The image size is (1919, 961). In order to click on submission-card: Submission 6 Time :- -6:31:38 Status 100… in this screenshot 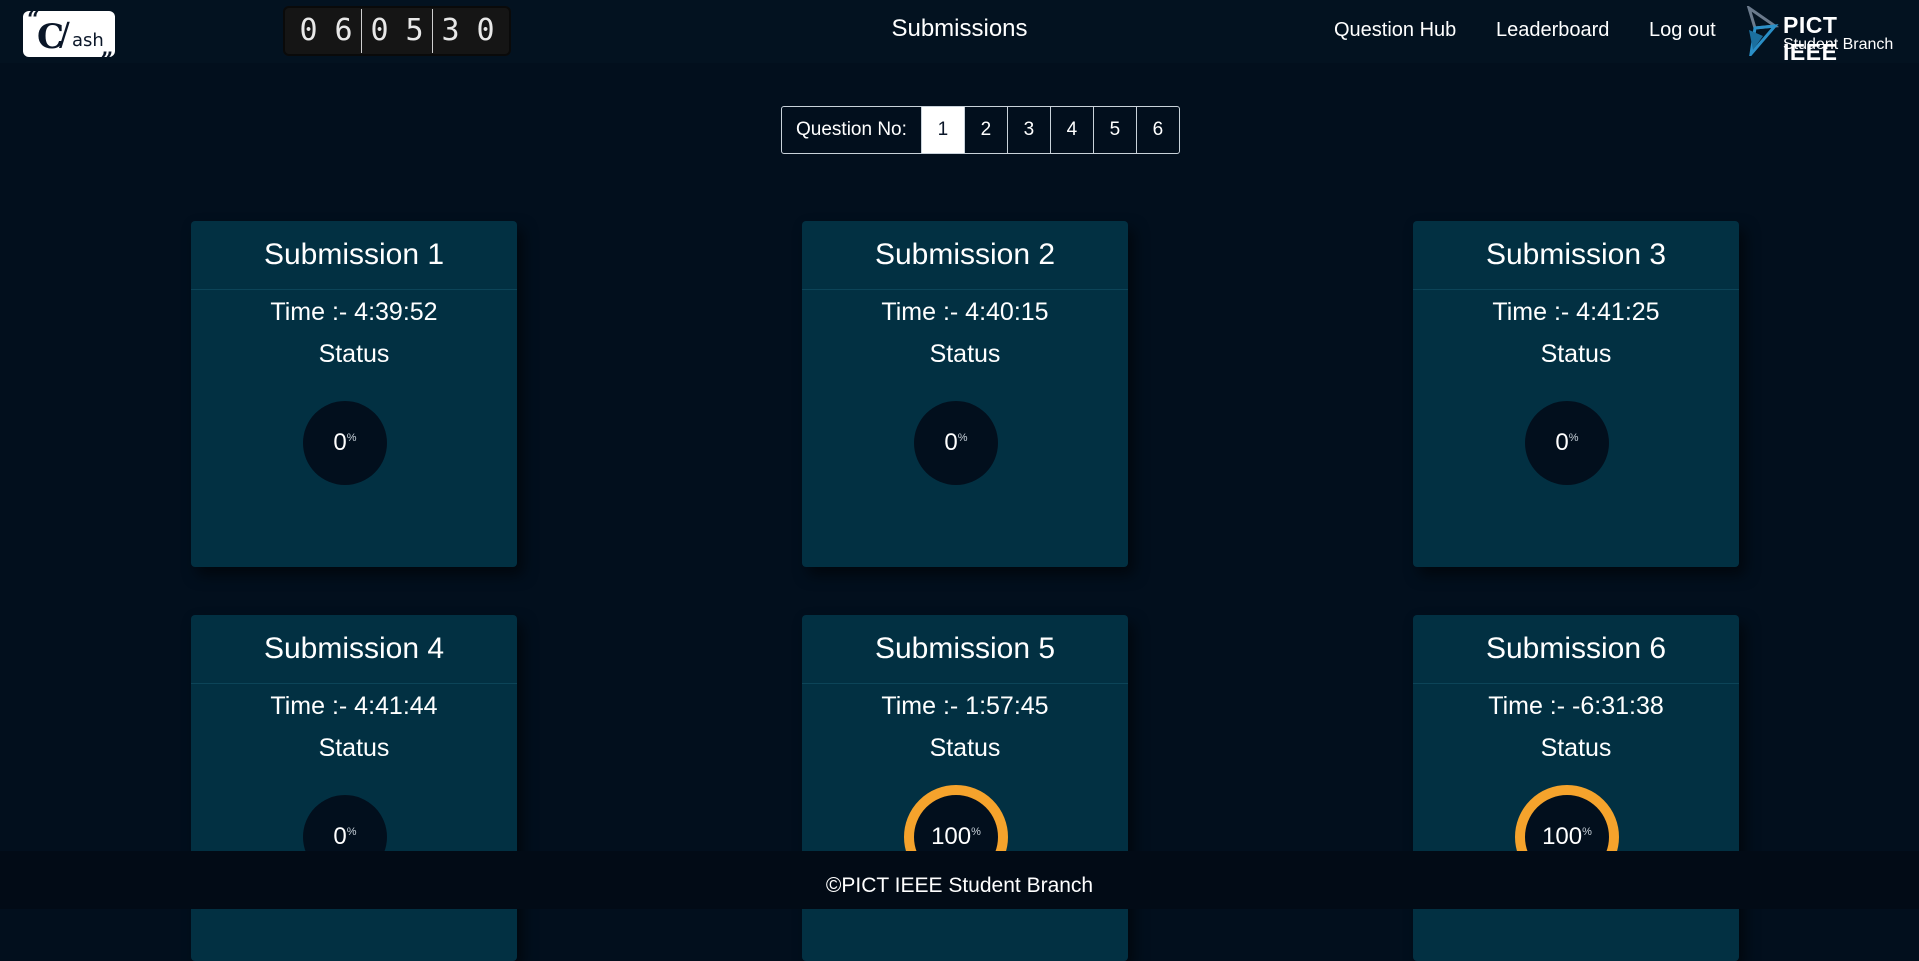, I will do `click(1576, 788)`.